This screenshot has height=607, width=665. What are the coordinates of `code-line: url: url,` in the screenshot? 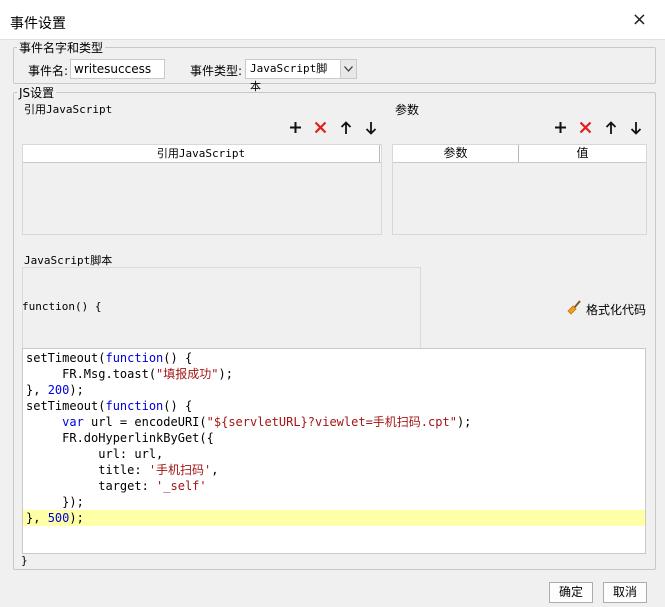 It's located at (95, 454).